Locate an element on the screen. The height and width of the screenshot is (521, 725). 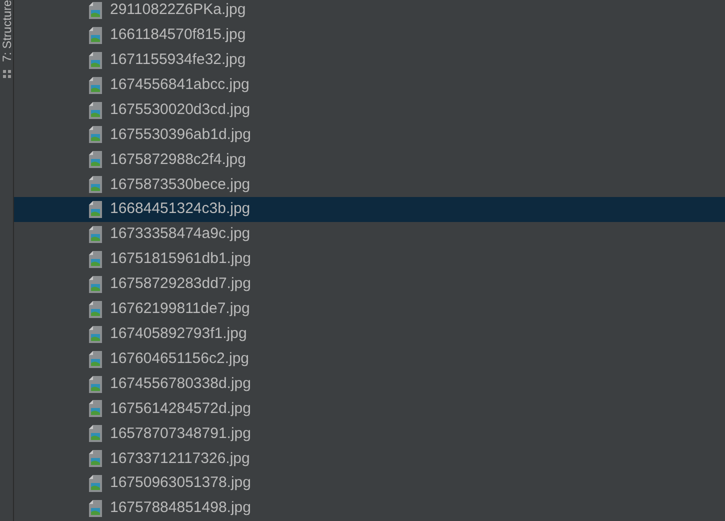
file-row: 1675530396ab1d.jpg is located at coordinates (369, 135).